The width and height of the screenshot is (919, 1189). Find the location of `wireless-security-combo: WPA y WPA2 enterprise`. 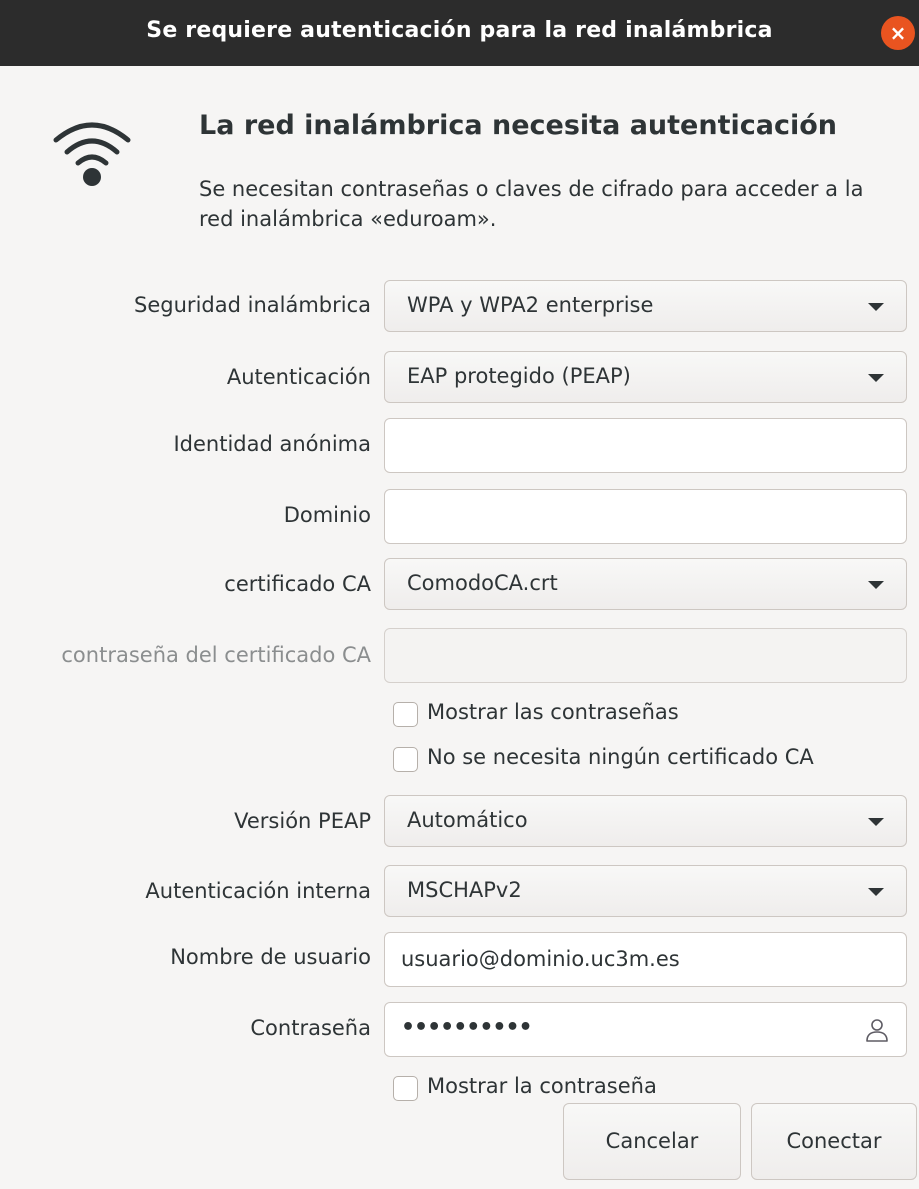

wireless-security-combo: WPA y WPA2 enterprise is located at coordinates (645, 306).